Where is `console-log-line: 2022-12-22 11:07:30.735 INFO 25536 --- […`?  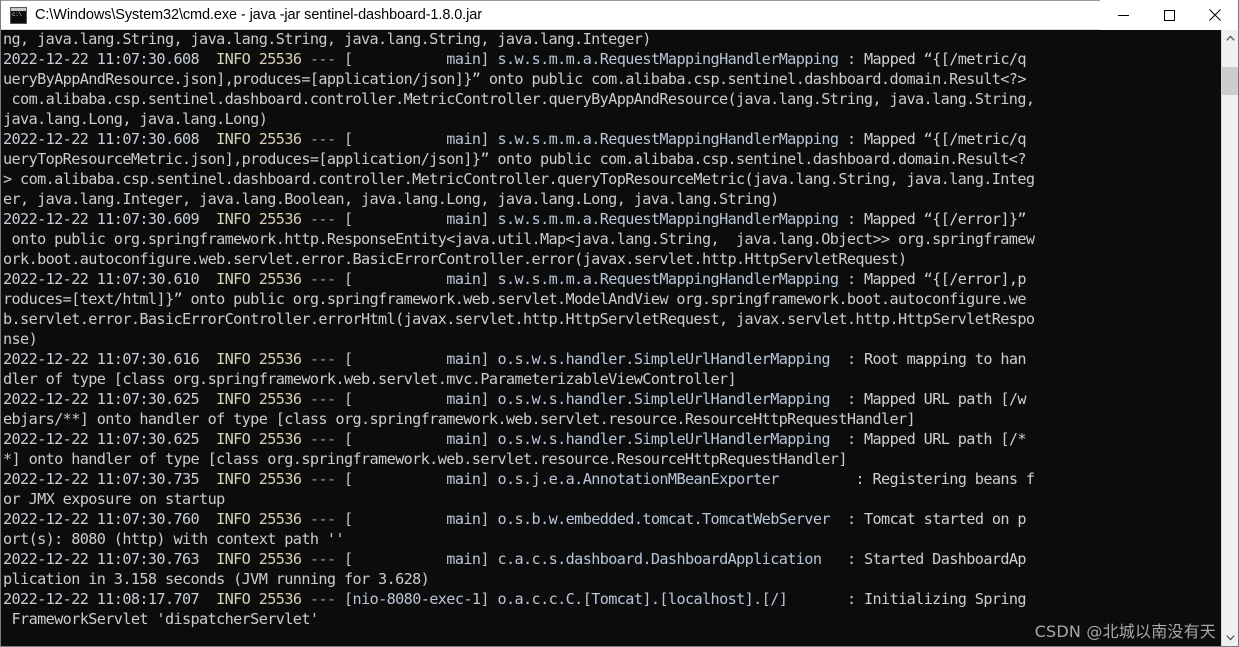 console-log-line: 2022-12-22 11:07:30.735 INFO 25536 --- [… is located at coordinates (519, 479).